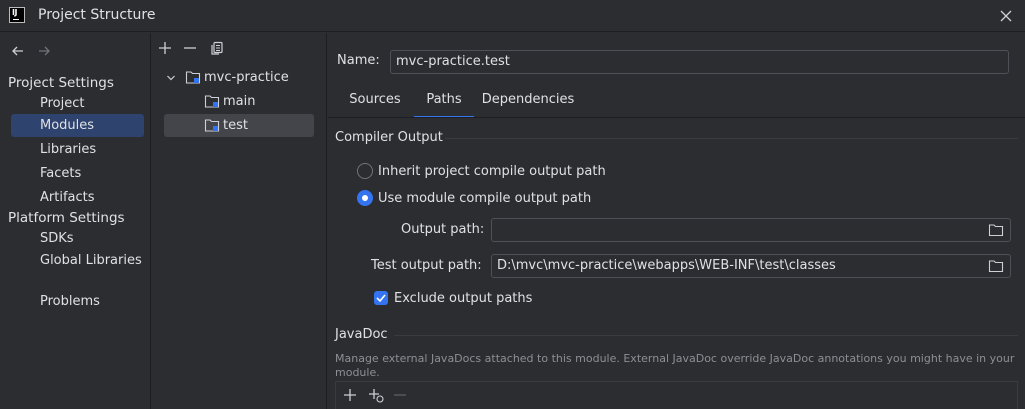  Describe the element at coordinates (365, 198) in the screenshot. I see `use-module-output-radio` at that location.